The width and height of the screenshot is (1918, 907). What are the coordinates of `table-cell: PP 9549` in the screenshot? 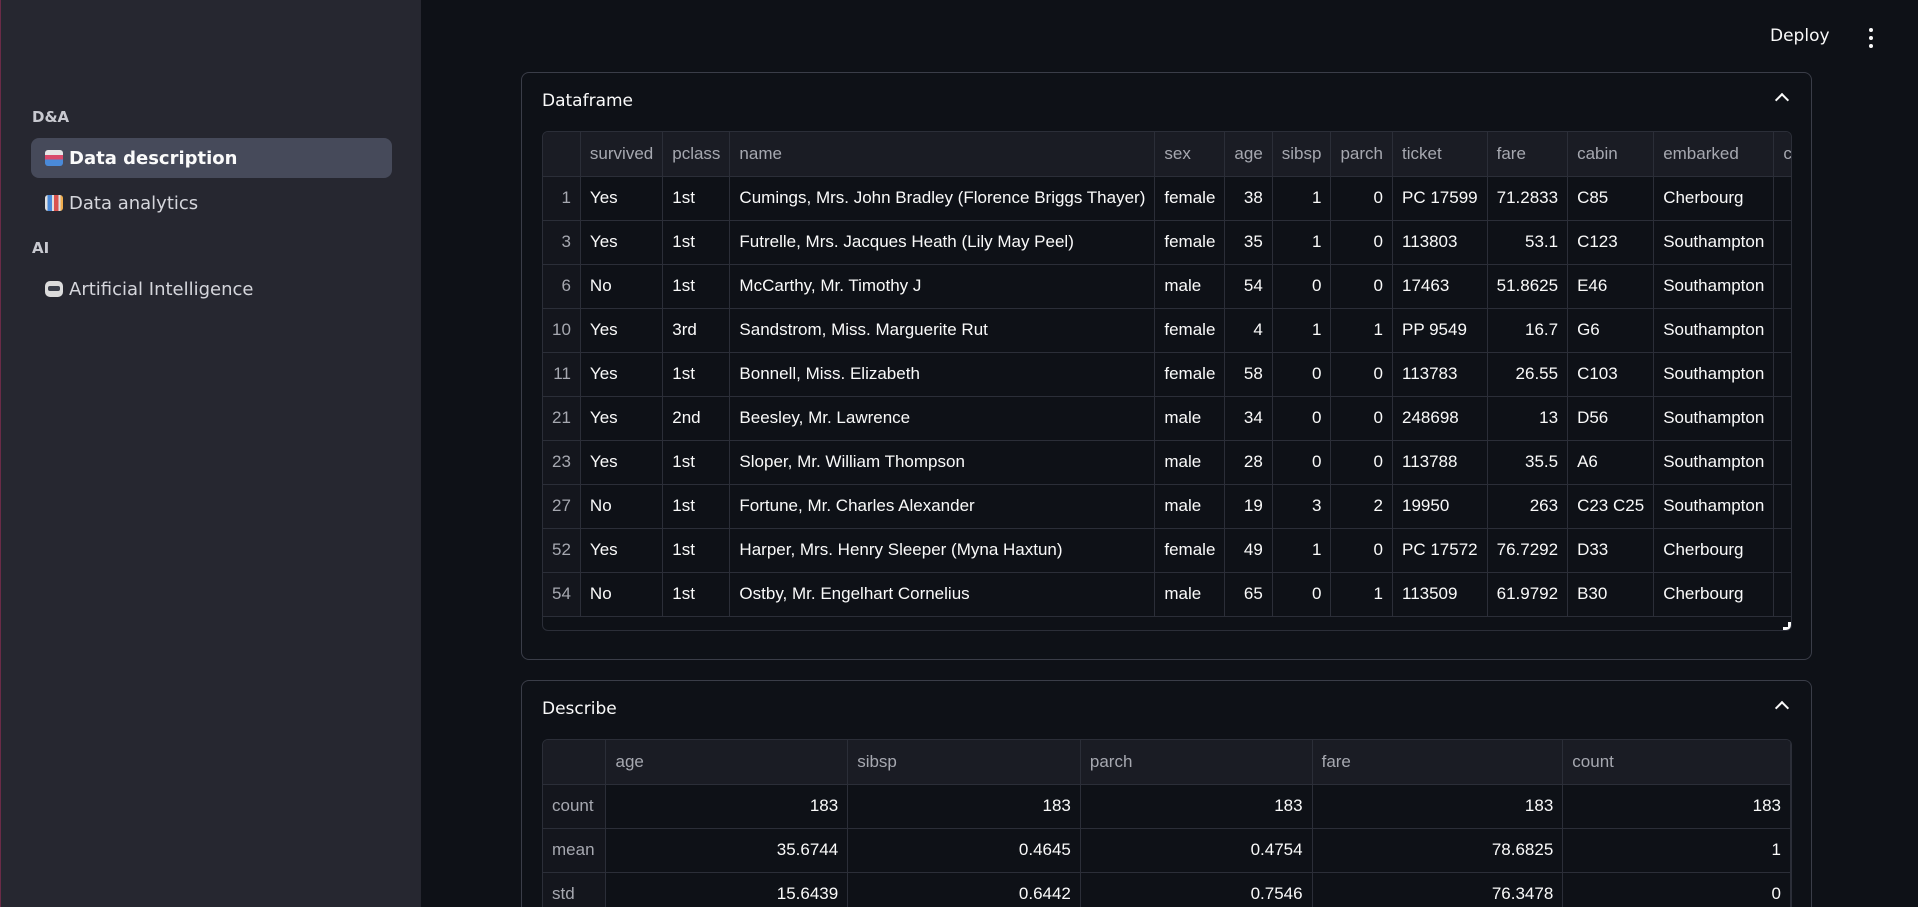 It's located at (1440, 330).